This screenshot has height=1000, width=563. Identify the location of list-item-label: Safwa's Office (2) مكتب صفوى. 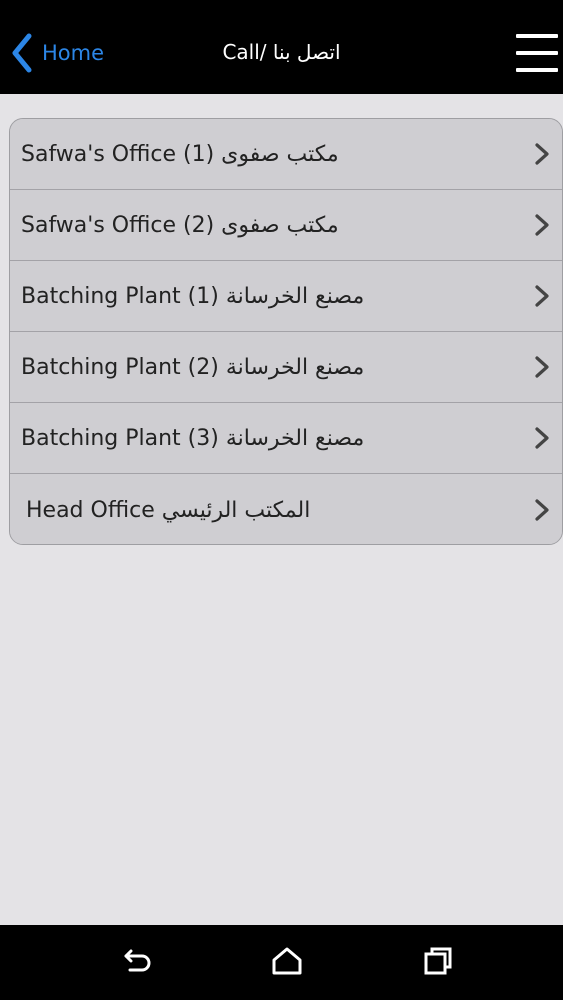
(180, 225).